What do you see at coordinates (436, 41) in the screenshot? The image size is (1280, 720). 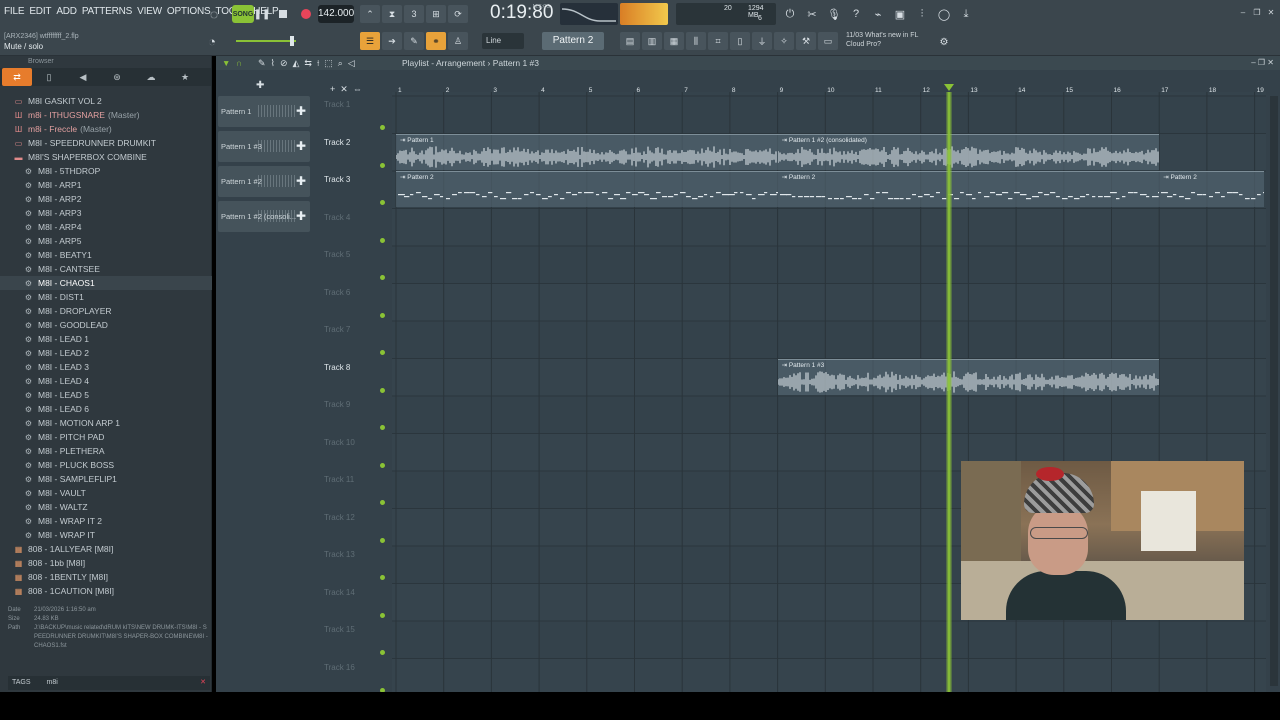 I see `link-icon: ⚭` at bounding box center [436, 41].